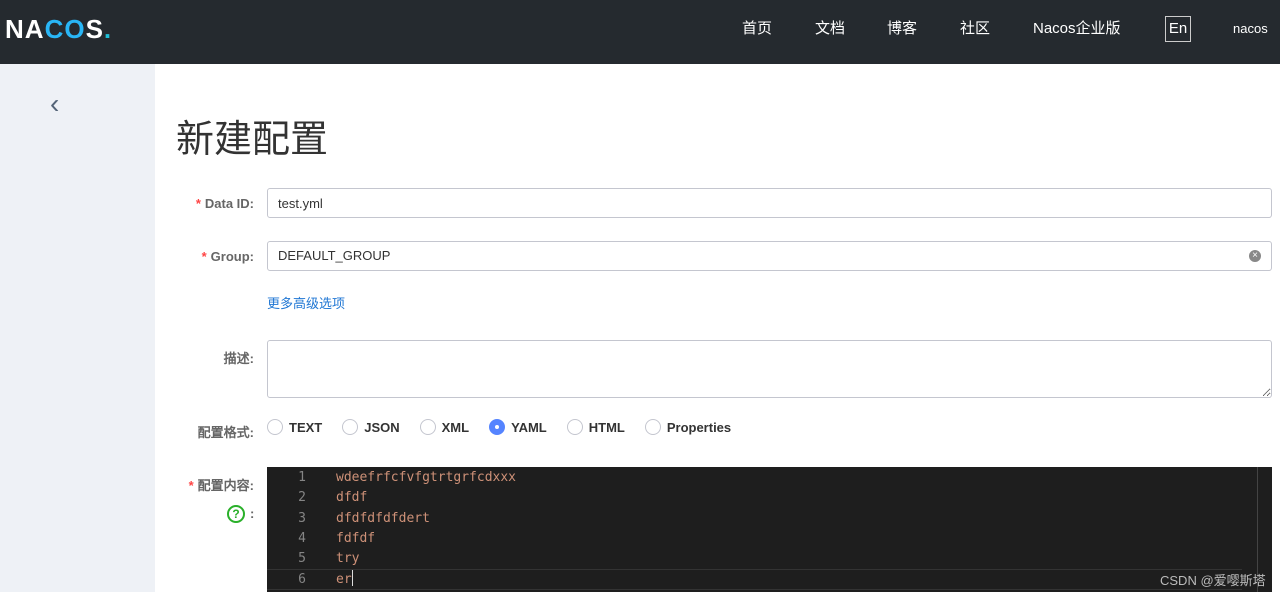  Describe the element at coordinates (227, 256) in the screenshot. I see `group-label: * Group:` at that location.